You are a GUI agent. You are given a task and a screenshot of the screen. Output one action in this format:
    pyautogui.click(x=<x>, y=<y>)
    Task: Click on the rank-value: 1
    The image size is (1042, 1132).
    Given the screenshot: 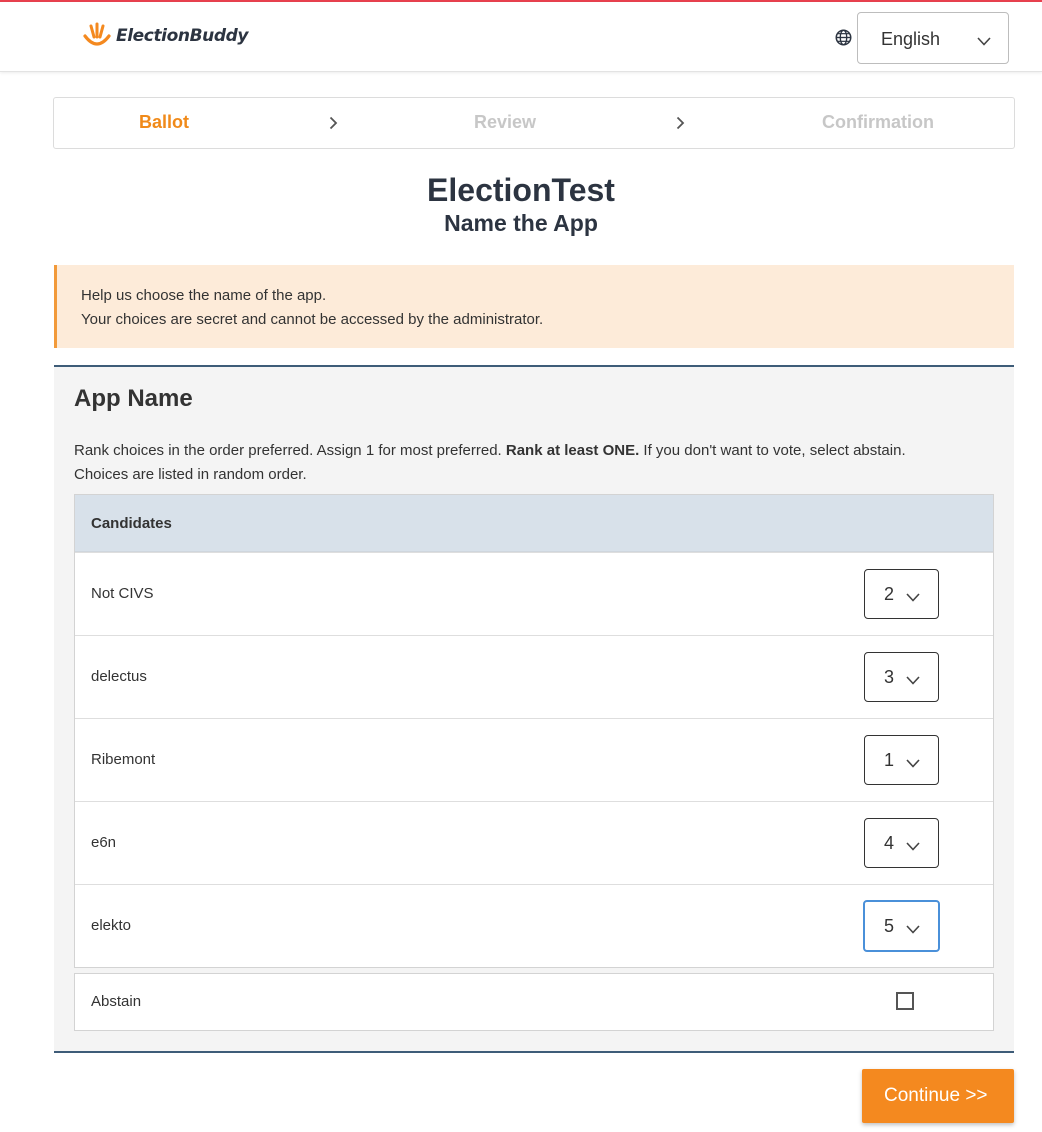 What is the action you would take?
    pyautogui.click(x=889, y=760)
    